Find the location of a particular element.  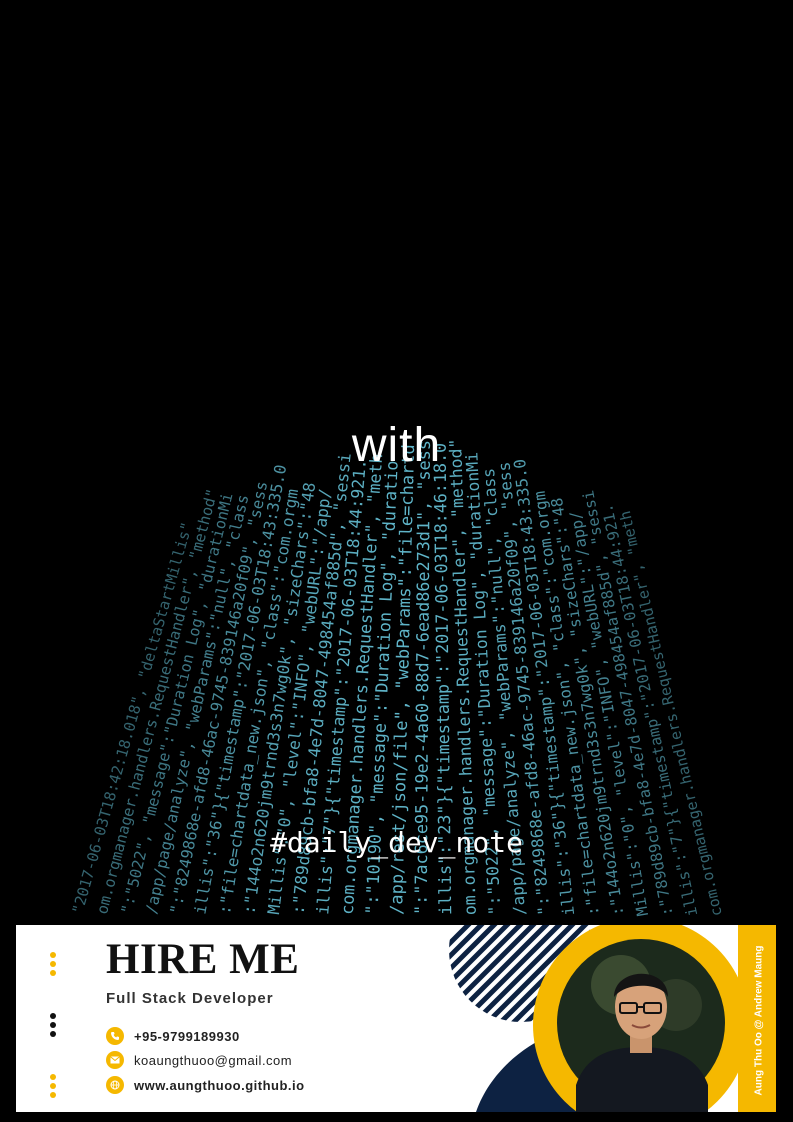

hire-me-title: HIRE ME is located at coordinates (203, 959).